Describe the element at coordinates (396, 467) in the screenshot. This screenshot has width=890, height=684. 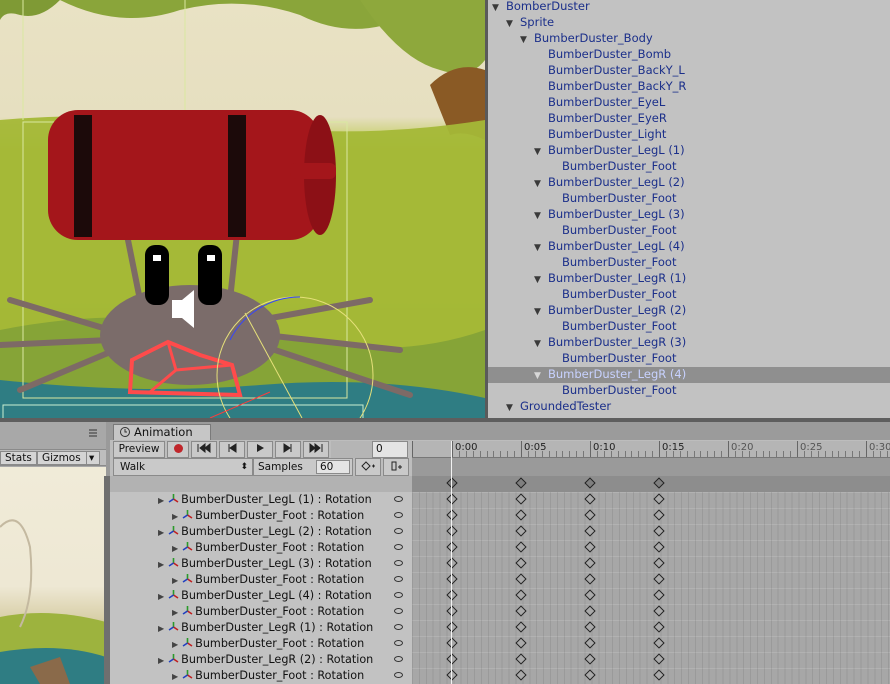
I see `add-event-button` at that location.